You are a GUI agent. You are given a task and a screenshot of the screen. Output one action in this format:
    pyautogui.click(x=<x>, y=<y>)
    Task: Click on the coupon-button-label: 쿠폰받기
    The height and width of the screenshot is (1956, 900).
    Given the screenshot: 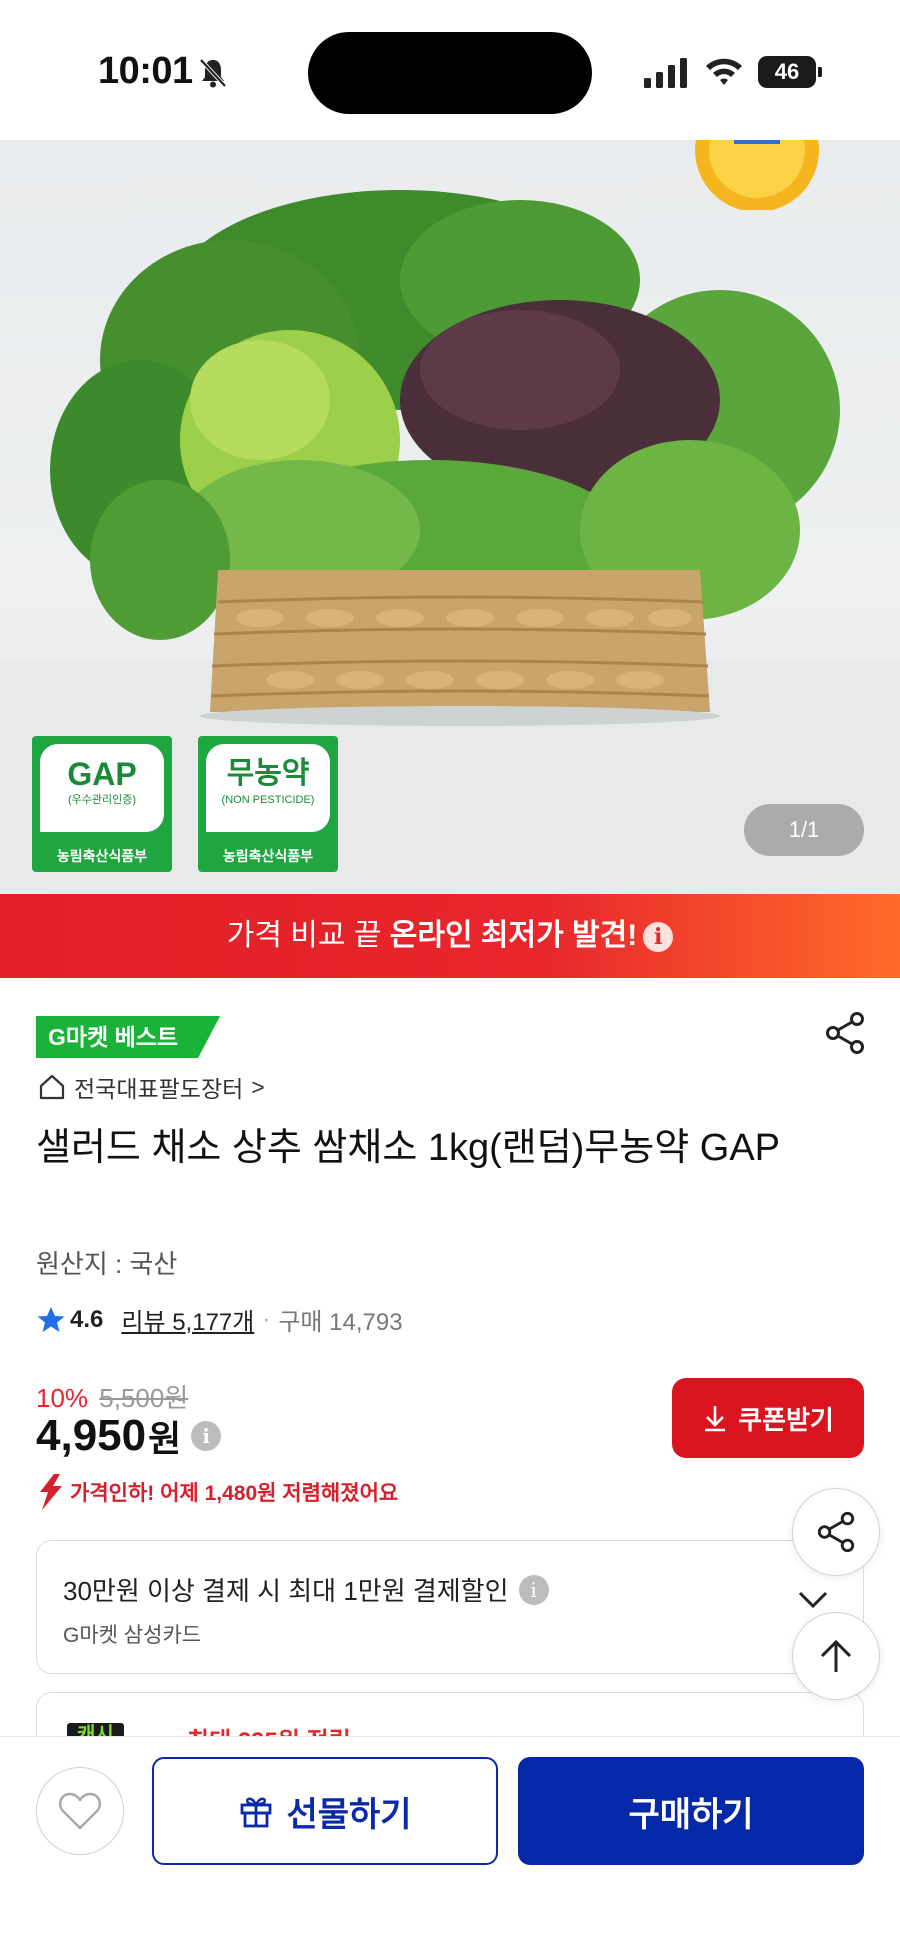 What is the action you would take?
    pyautogui.click(x=786, y=1419)
    